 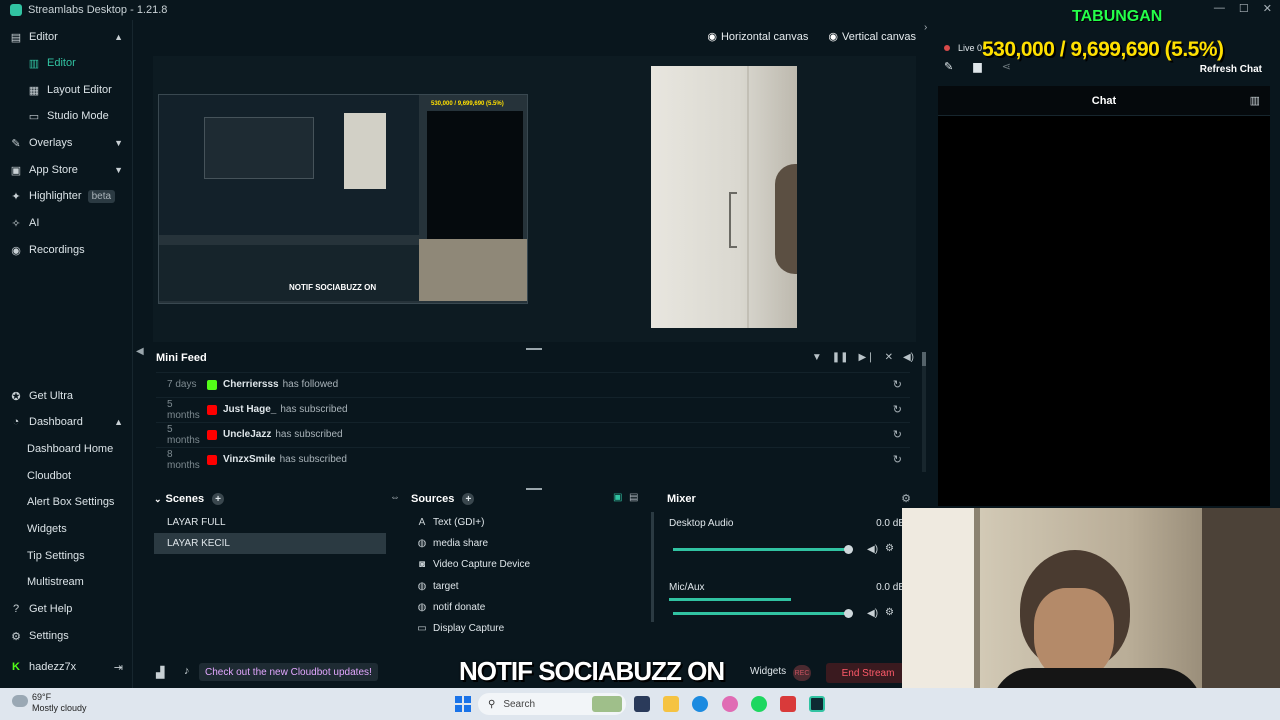 I want to click on windows-start-icon, so click(x=463, y=704).